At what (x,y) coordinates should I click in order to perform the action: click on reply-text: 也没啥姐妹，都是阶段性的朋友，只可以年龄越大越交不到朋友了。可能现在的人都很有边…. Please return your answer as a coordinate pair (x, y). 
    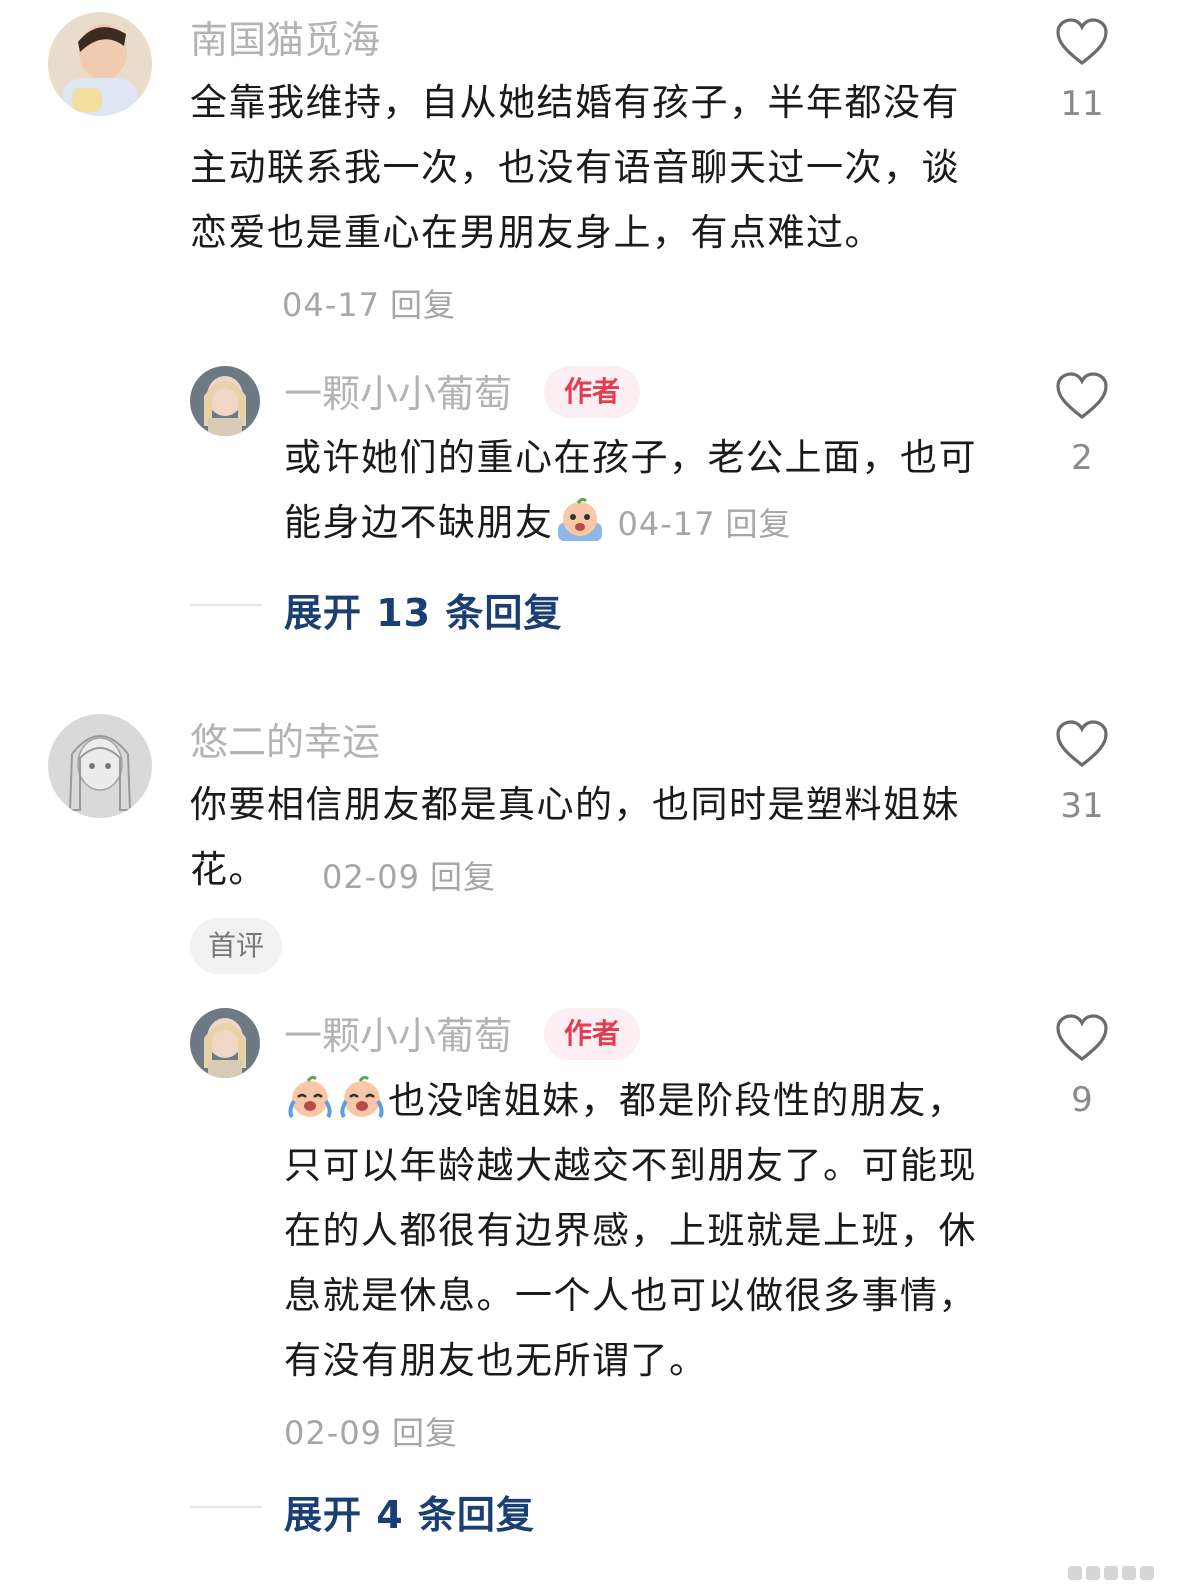
    Looking at the image, I should click on (630, 1230).